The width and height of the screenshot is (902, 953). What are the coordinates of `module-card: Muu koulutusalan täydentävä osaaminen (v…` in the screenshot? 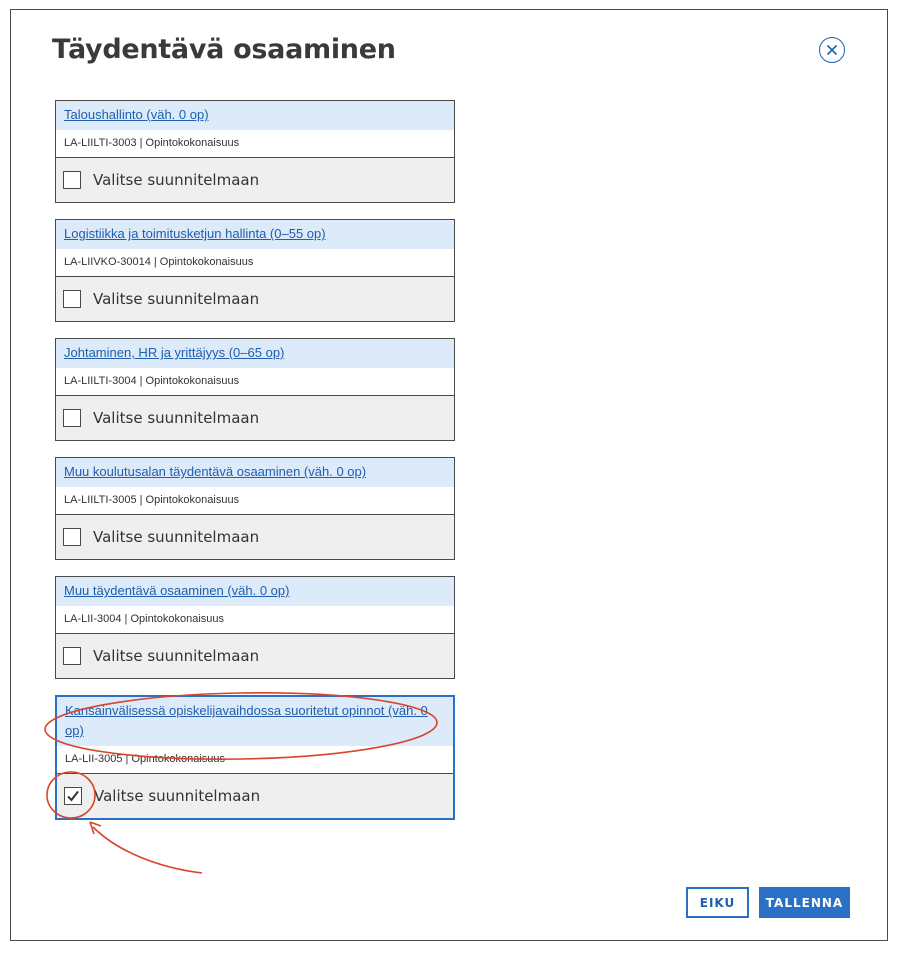 It's located at (255, 508).